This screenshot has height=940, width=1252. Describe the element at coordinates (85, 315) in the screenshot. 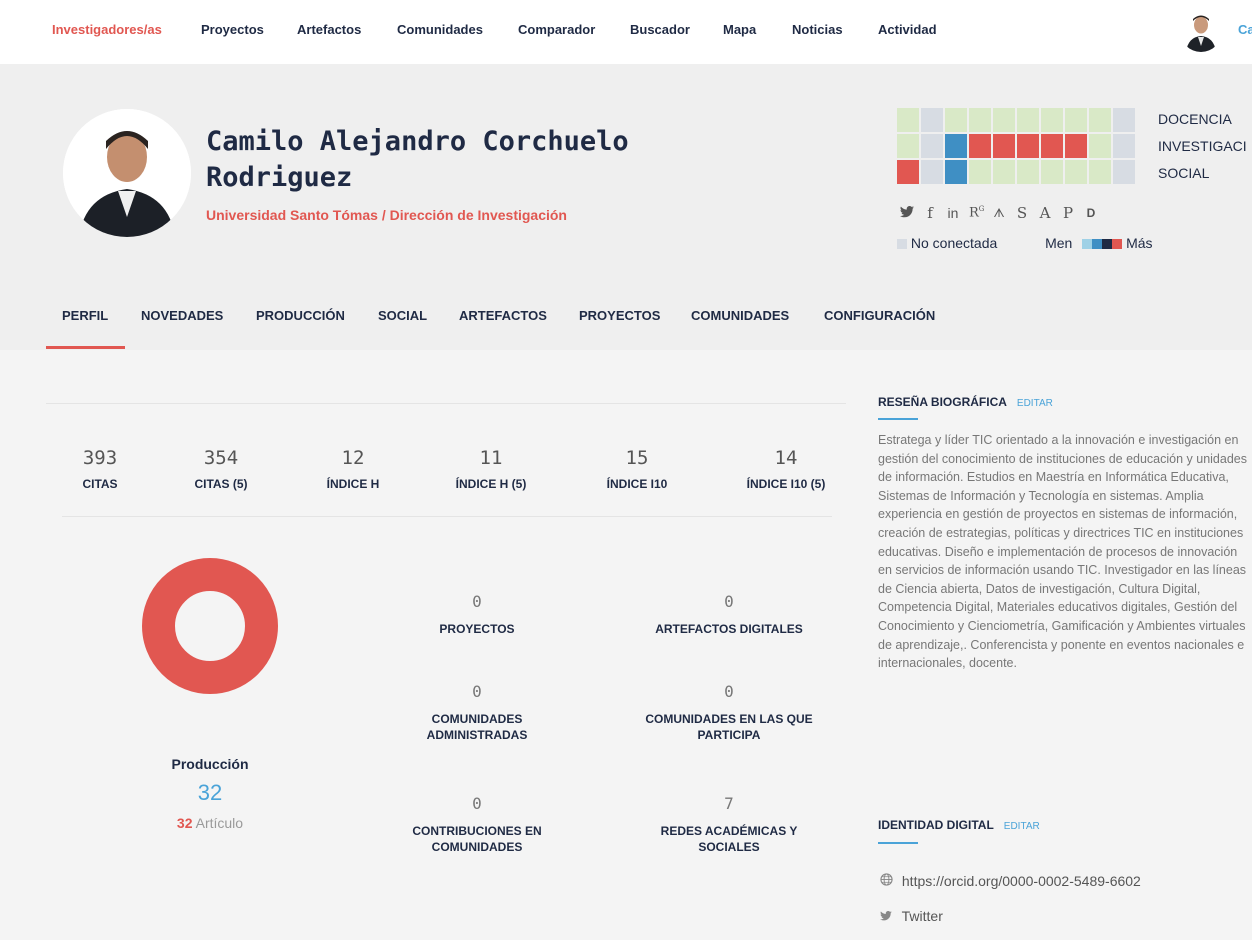

I see `tab-perfil: PERFIL` at that location.